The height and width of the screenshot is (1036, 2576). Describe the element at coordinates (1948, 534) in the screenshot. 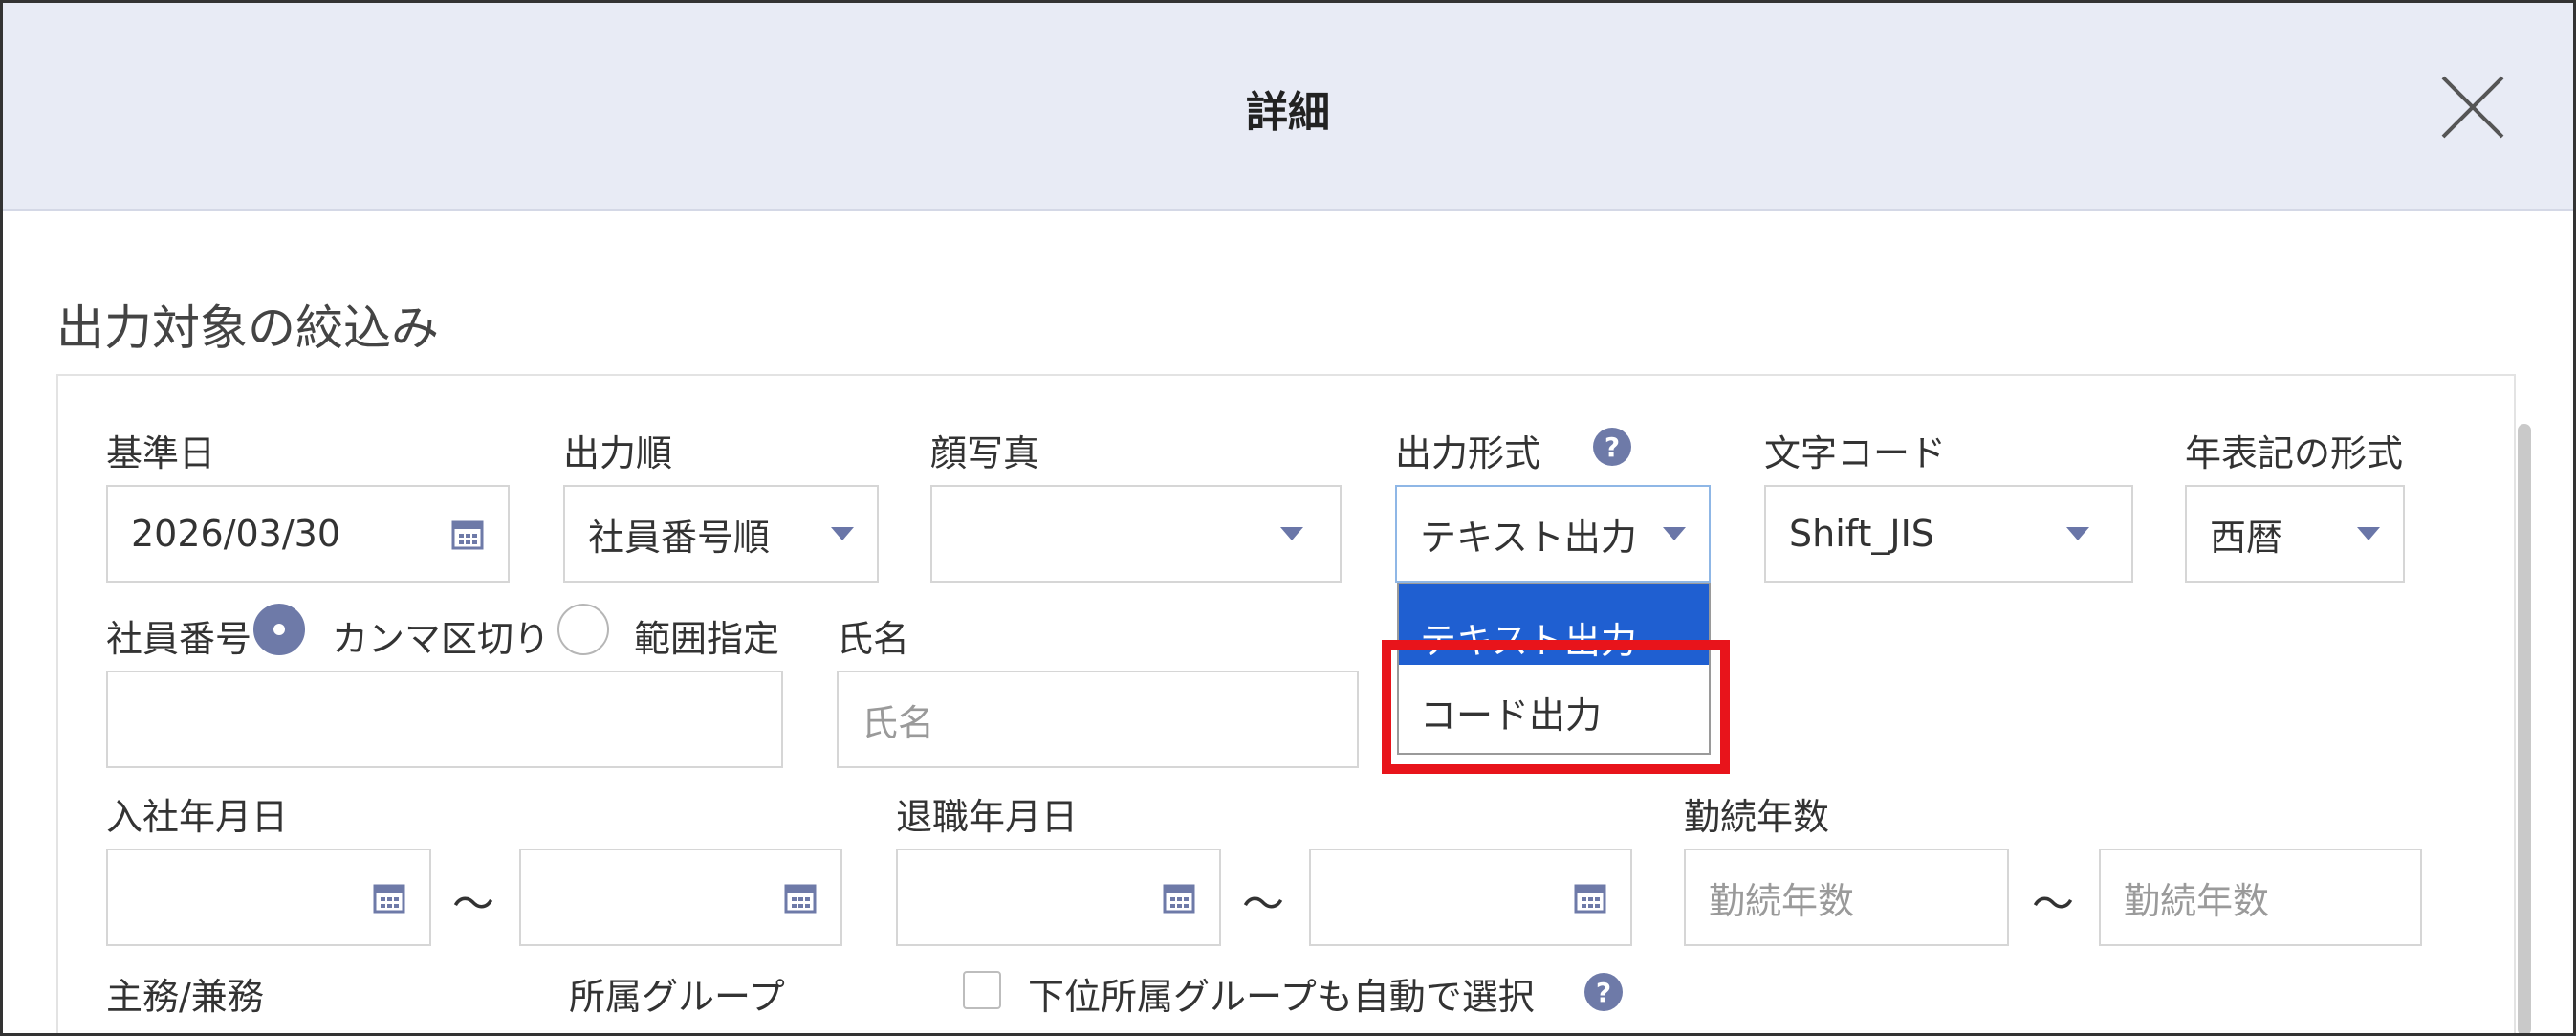

I see `char-code-select: Shift_JIS` at that location.